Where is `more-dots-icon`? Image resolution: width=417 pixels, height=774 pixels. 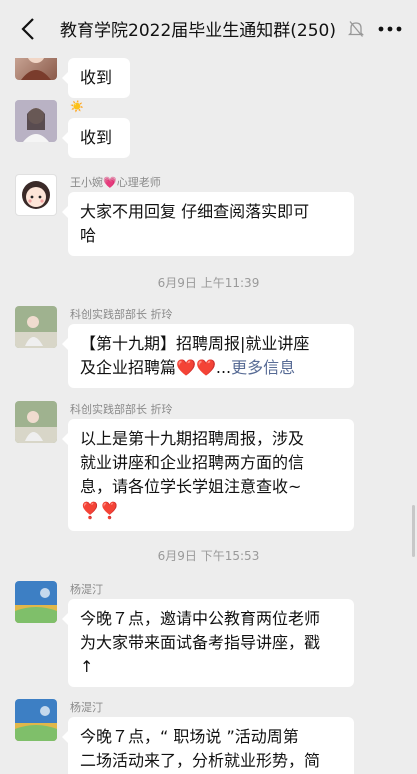 more-dots-icon is located at coordinates (390, 29).